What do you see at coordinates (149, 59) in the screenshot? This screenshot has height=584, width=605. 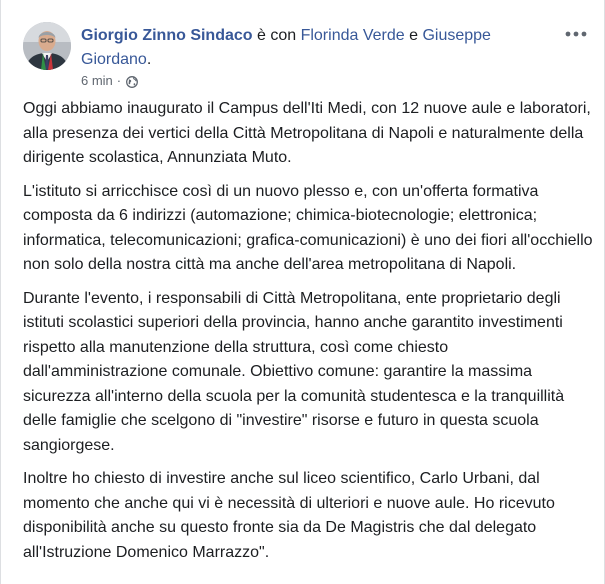 I see `header-end-punctuation: .` at bounding box center [149, 59].